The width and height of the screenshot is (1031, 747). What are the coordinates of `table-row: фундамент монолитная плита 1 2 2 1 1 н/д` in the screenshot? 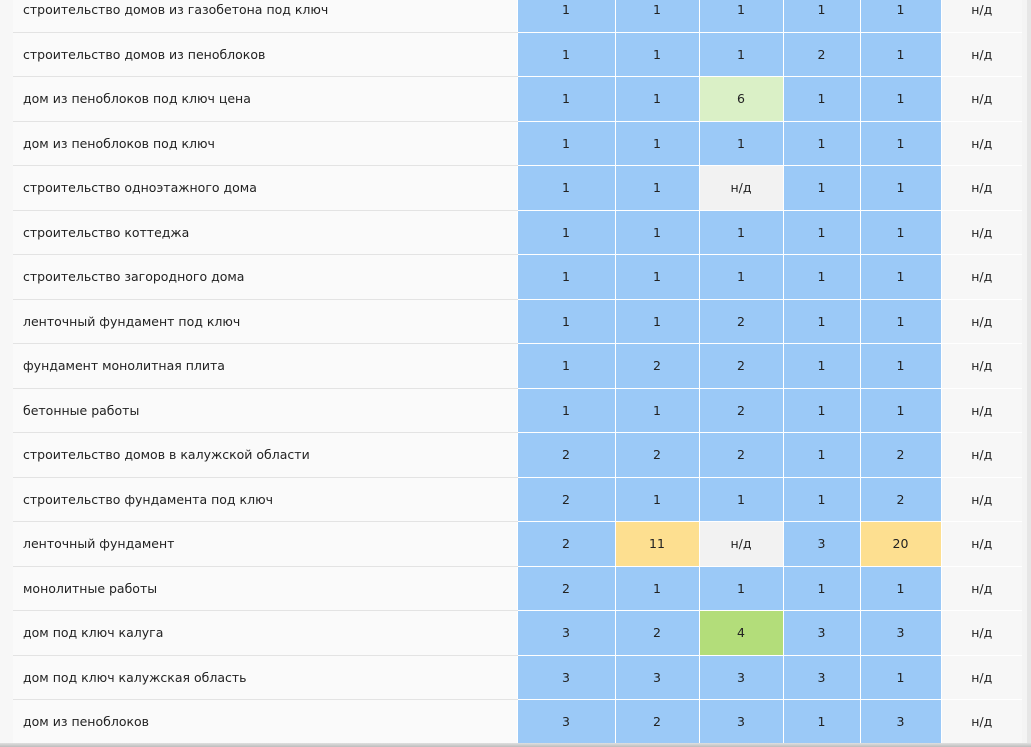 It's located at (517, 366).